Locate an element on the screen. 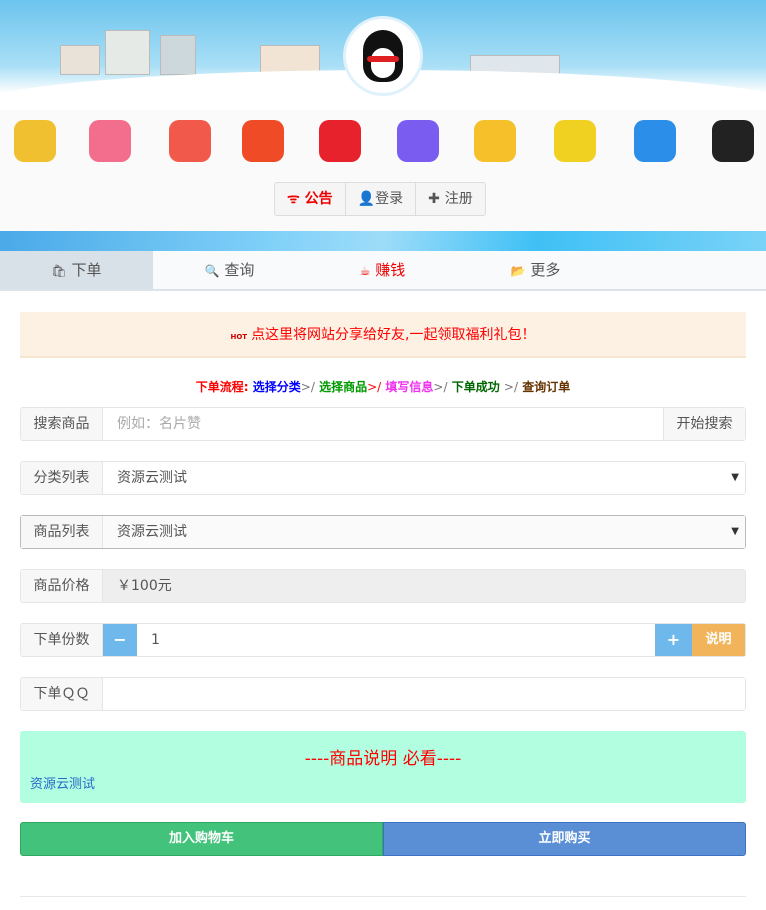 The width and height of the screenshot is (766, 910). category-select: 资源云测试 ▼ is located at coordinates (424, 478).